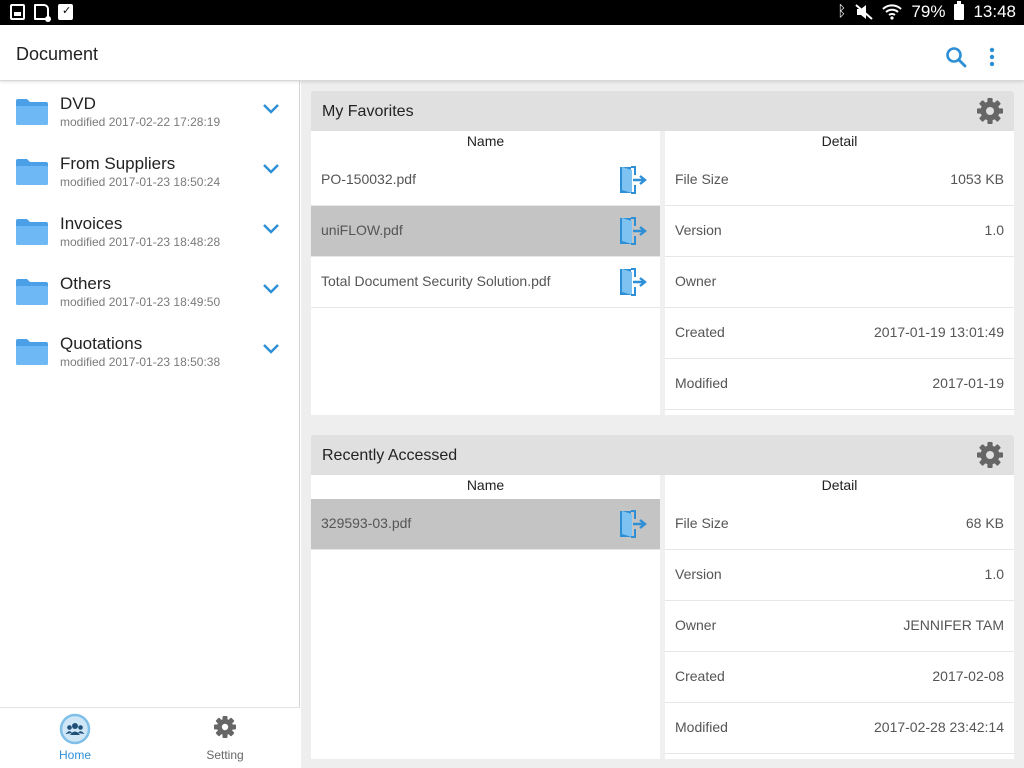 This screenshot has height=768, width=1024. I want to click on detail-row-created: Created 2017-02-08, so click(839, 677).